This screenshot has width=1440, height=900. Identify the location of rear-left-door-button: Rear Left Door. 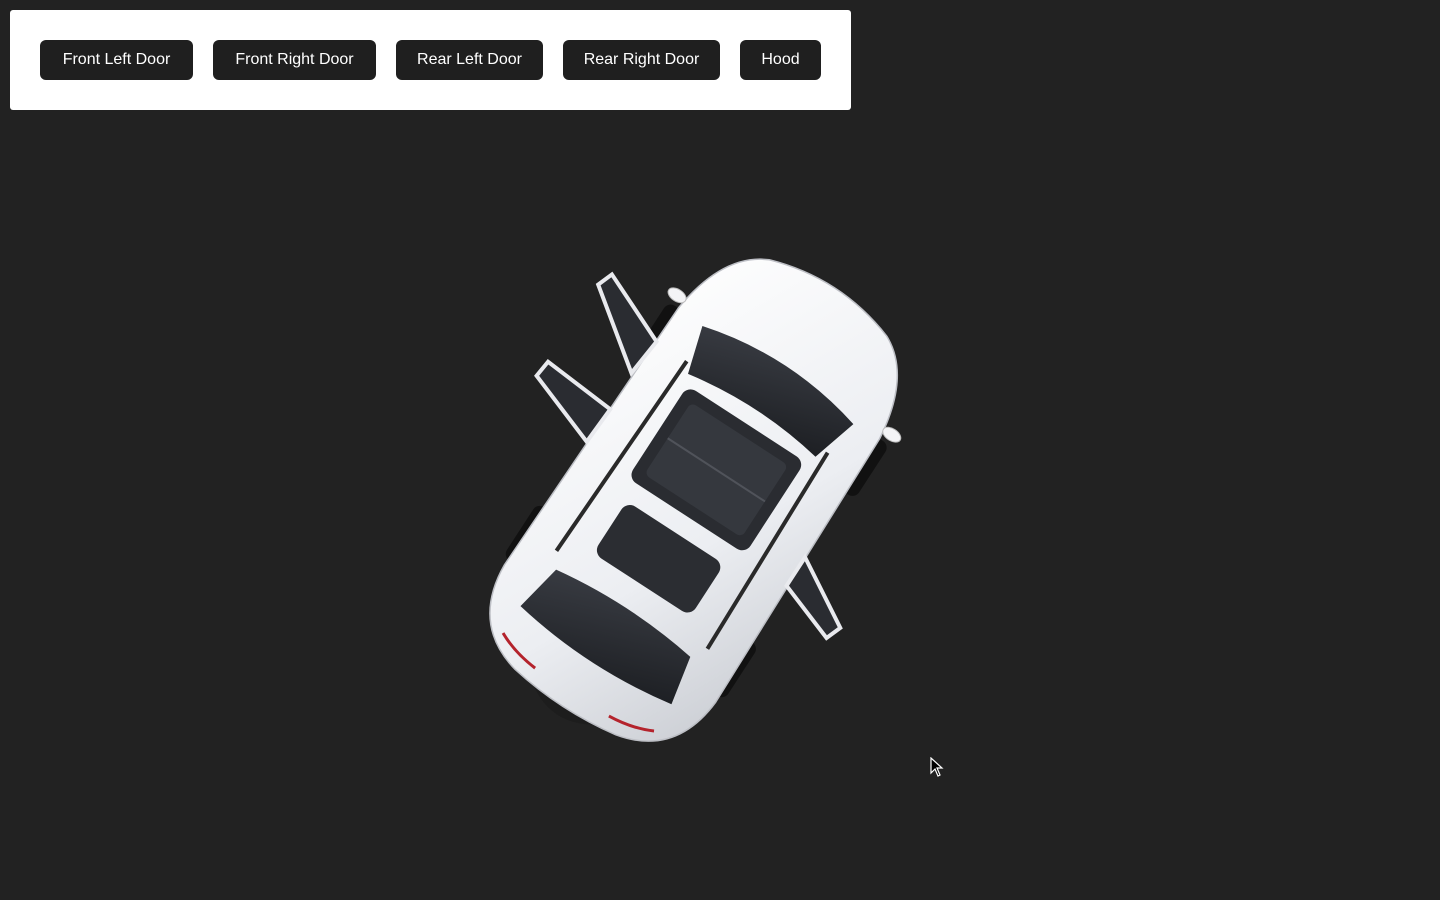
(469, 60).